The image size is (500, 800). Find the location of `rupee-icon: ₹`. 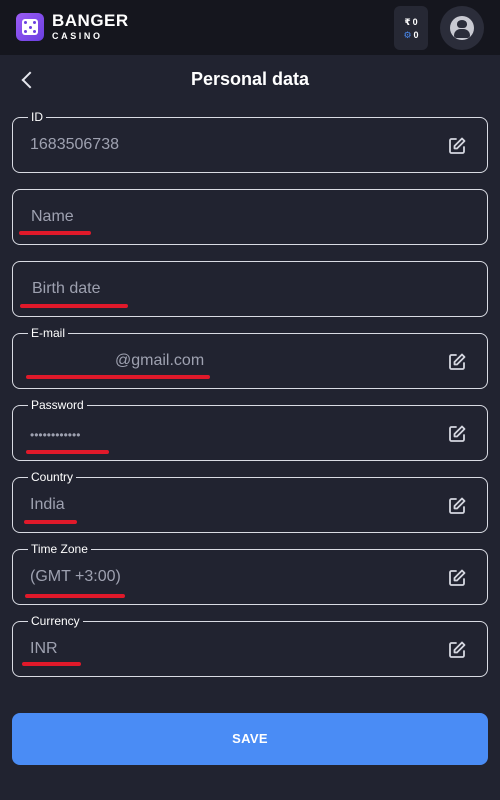

rupee-icon: ₹ is located at coordinates (407, 22).